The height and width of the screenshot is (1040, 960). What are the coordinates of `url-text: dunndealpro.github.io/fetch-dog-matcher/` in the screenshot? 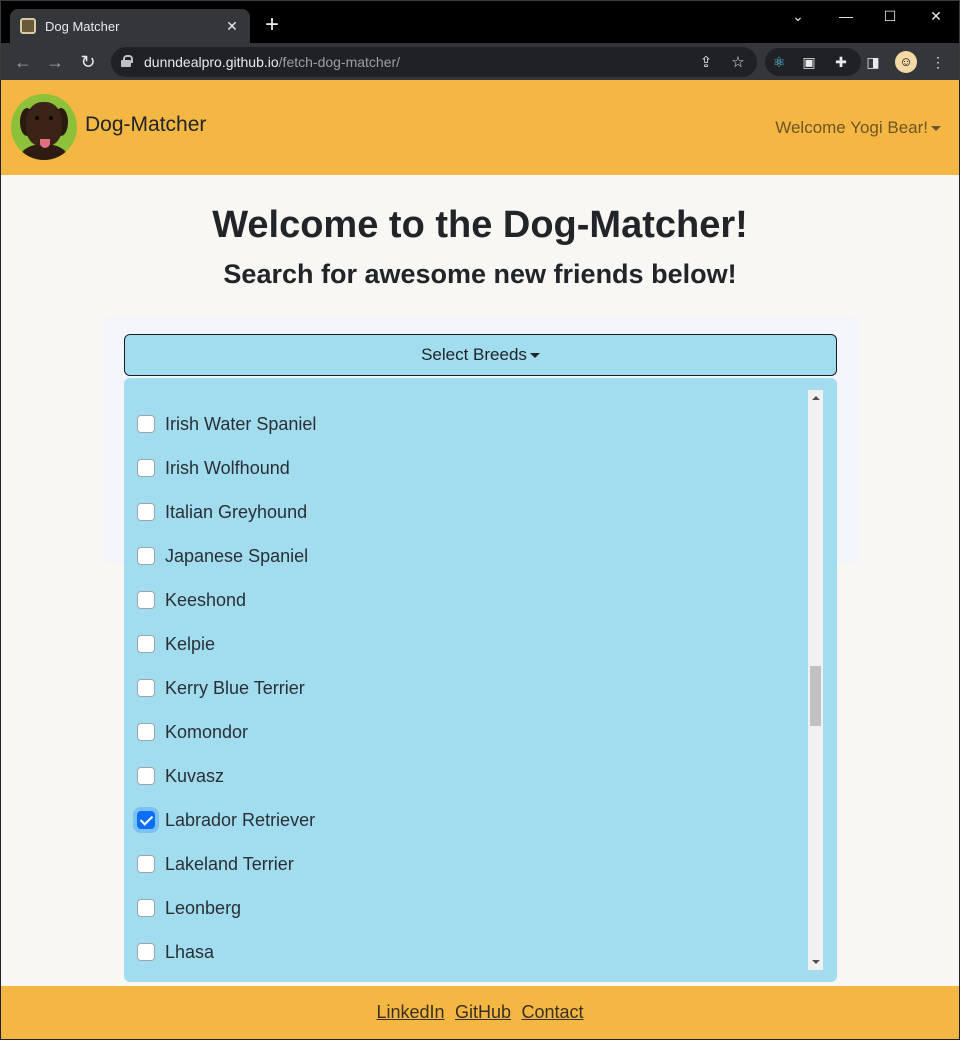 It's located at (272, 62).